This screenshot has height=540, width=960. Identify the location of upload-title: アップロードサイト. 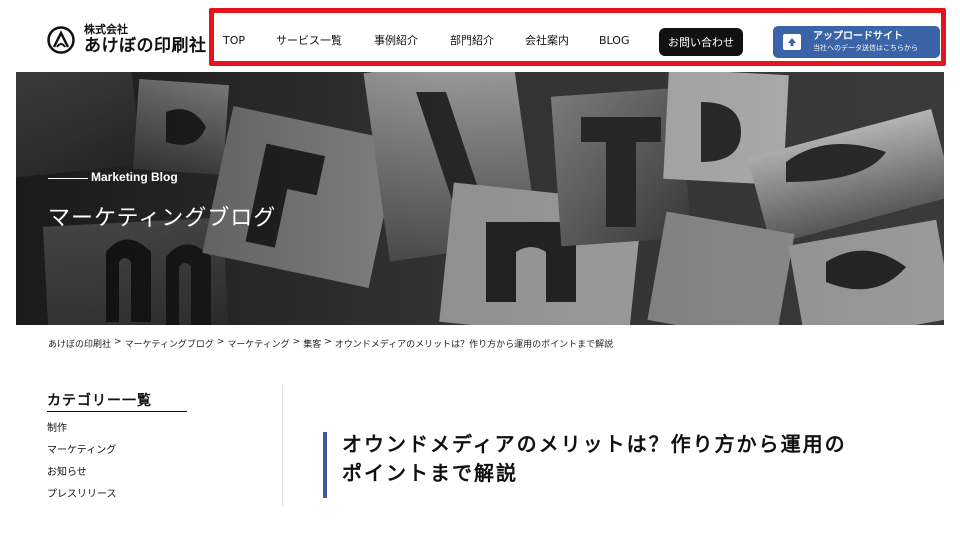
(858, 36).